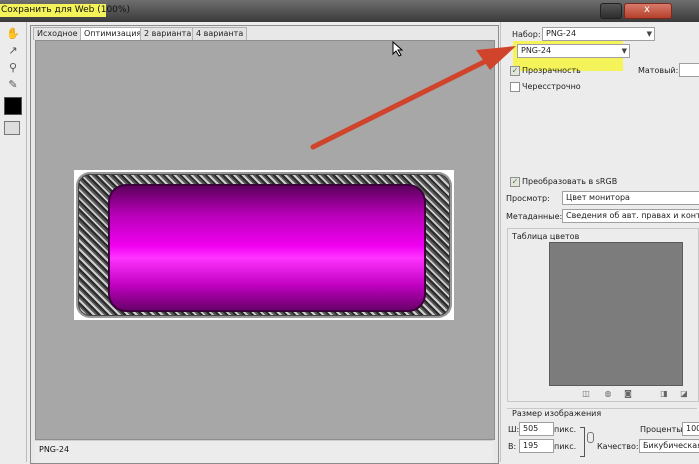 The width and height of the screenshot is (699, 464). Describe the element at coordinates (13, 34) in the screenshot. I see `hand-icon: ✋` at that location.